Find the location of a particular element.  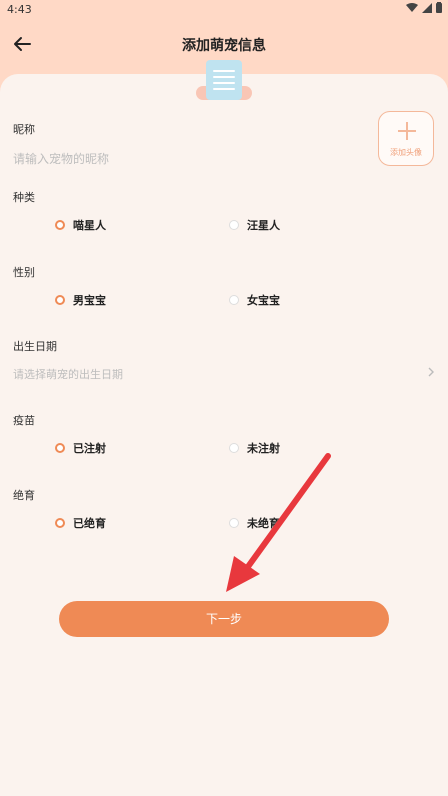

wifi-icon is located at coordinates (412, 7).